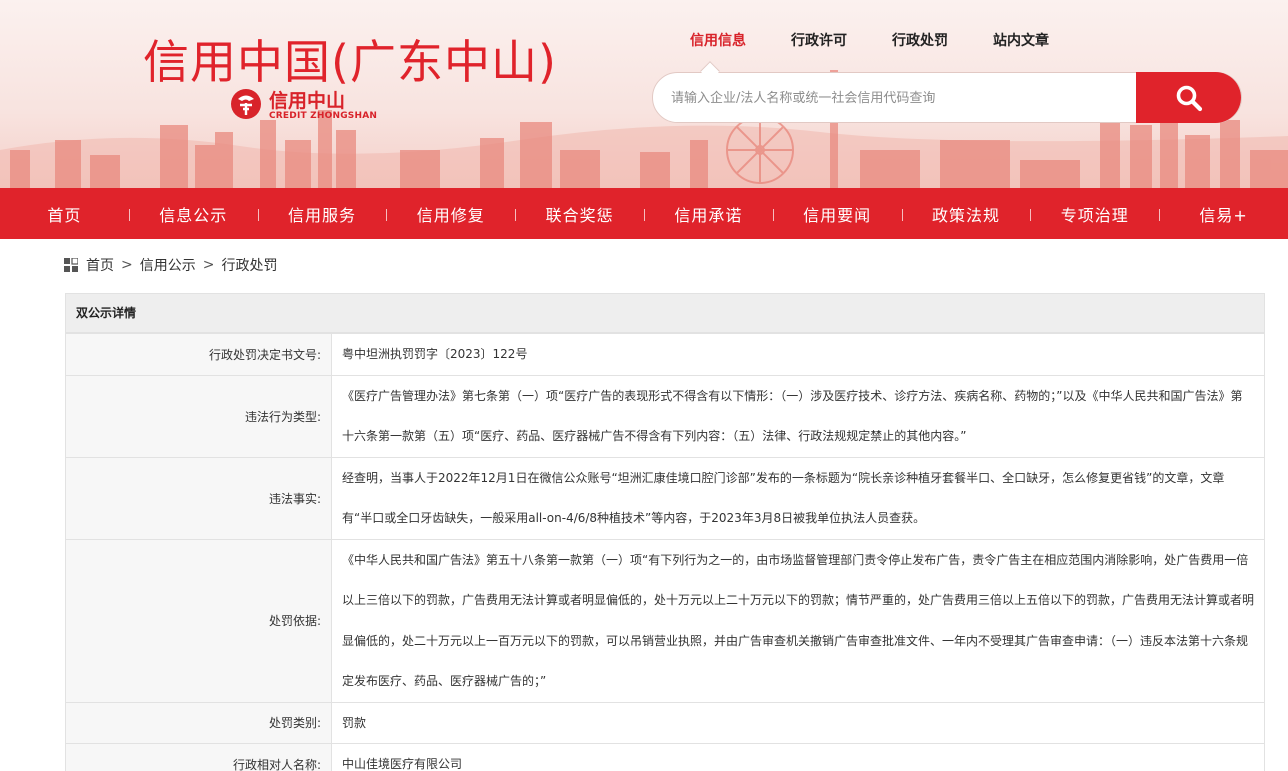 The image size is (1288, 771). Describe the element at coordinates (798, 354) in the screenshot. I see `detail-value: 粤中坦洲执罚罚字〔2023〕122号` at that location.